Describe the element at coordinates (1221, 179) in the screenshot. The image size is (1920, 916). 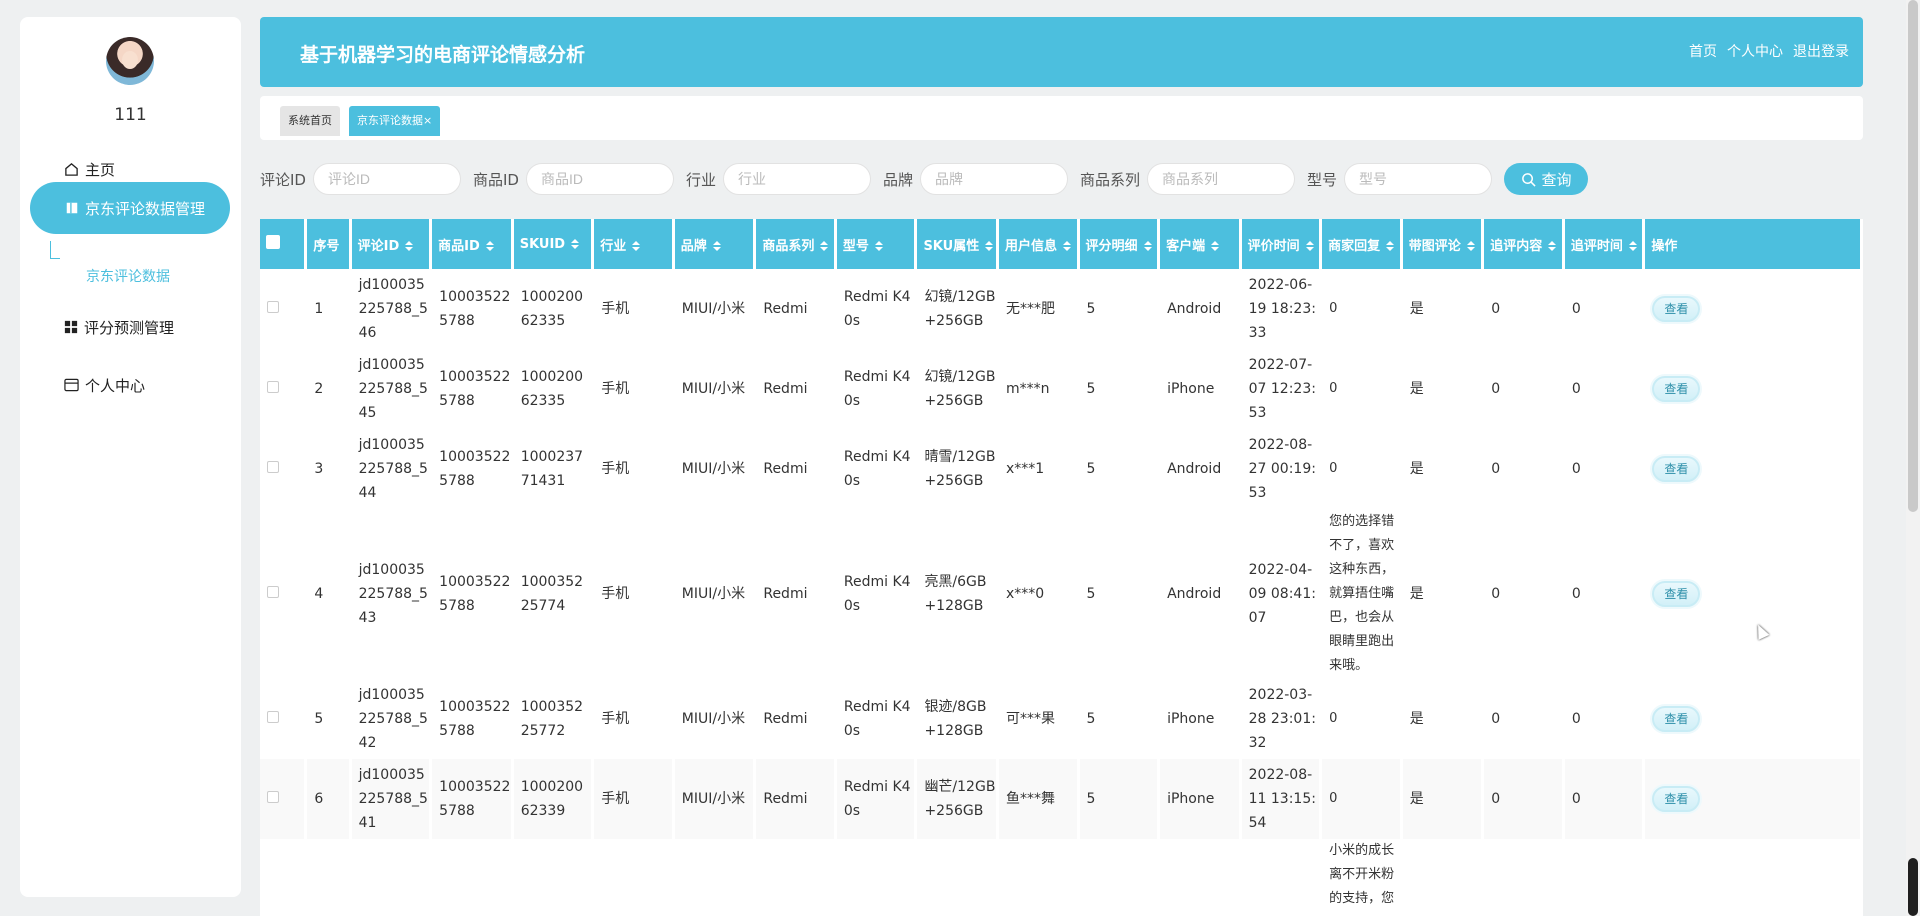
I see `series-input` at that location.